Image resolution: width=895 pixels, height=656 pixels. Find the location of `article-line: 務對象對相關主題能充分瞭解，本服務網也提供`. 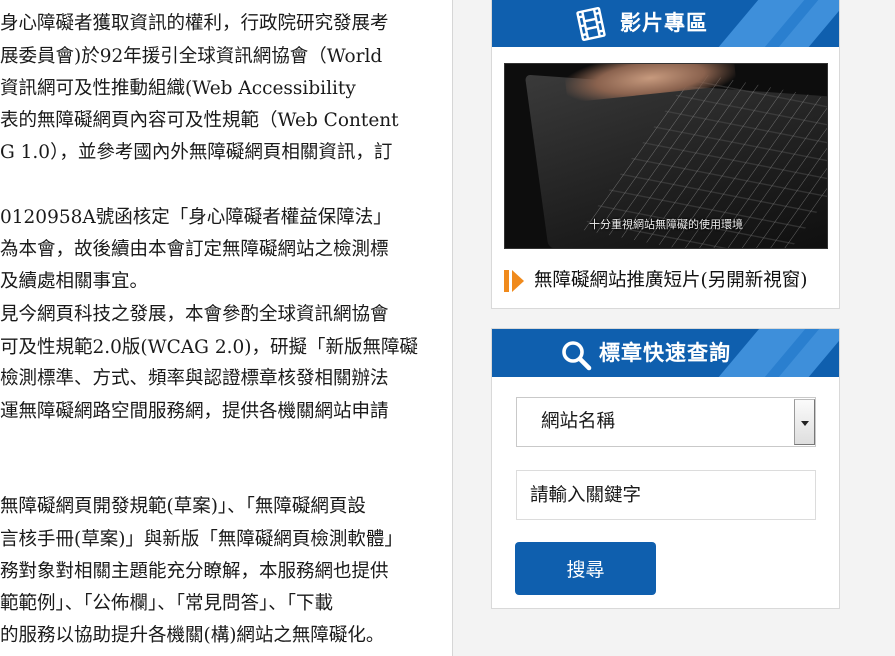

article-line: 務對象對相關主題能充分瞭解，本服務網也提供 is located at coordinates (194, 571).